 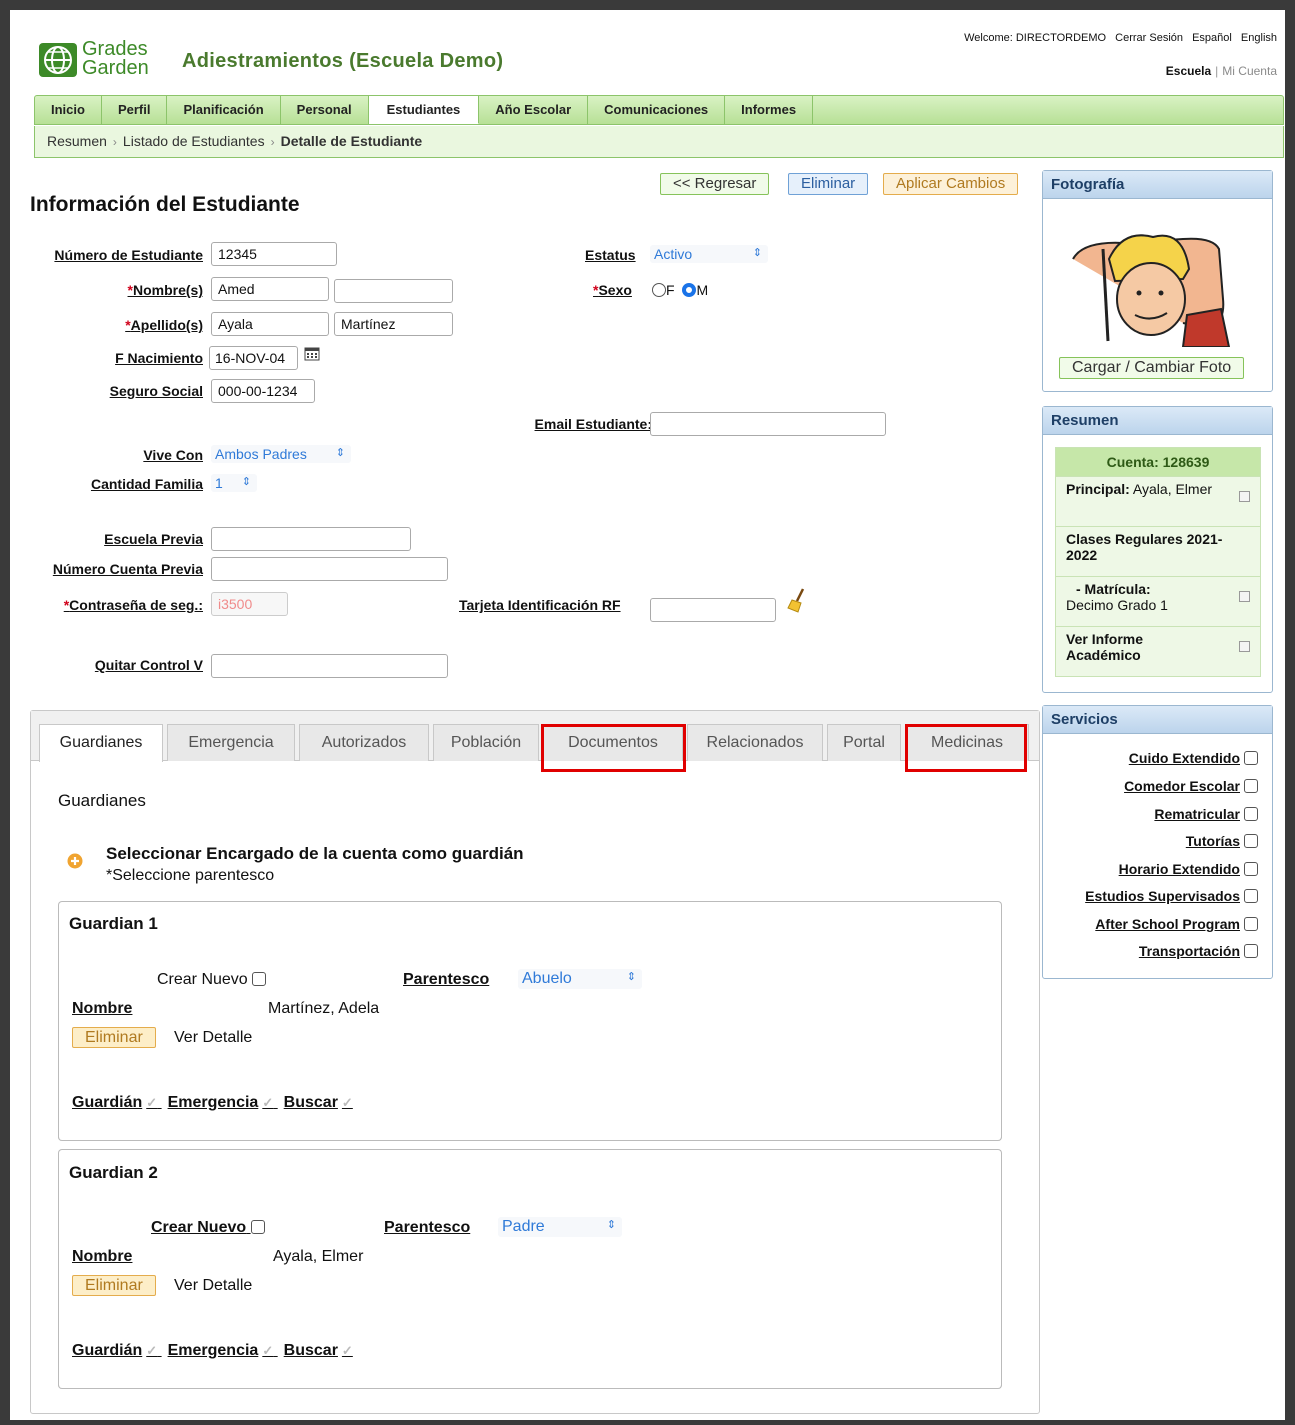 I want to click on nav-perfil: Perfil, so click(x=135, y=110).